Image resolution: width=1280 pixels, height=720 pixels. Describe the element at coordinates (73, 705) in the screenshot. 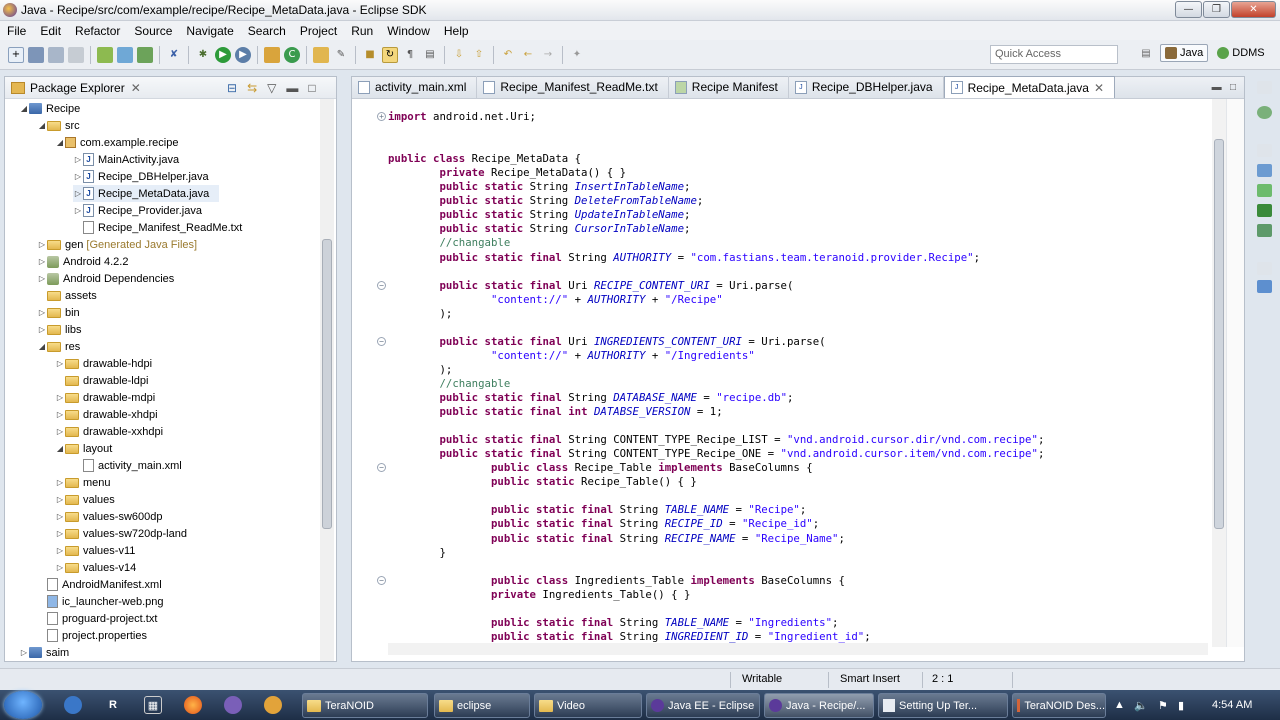

I see `browser-icon` at that location.